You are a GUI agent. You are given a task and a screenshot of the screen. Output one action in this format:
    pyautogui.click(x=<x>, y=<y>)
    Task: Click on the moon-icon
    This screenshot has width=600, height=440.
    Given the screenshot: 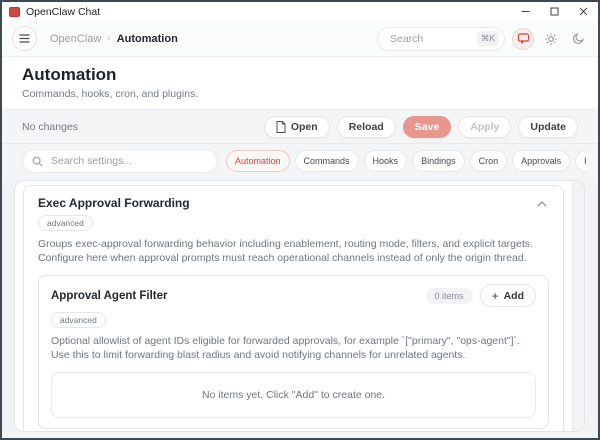 What is the action you would take?
    pyautogui.click(x=578, y=38)
    